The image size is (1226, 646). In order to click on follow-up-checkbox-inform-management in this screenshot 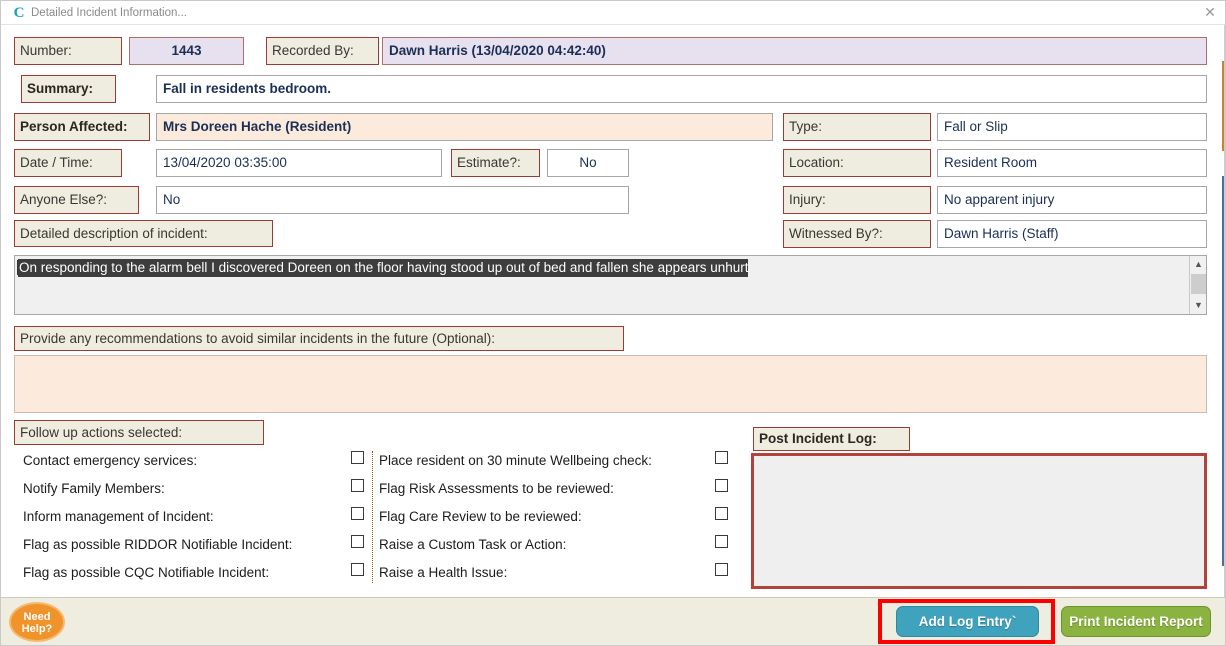, I will do `click(357, 513)`.